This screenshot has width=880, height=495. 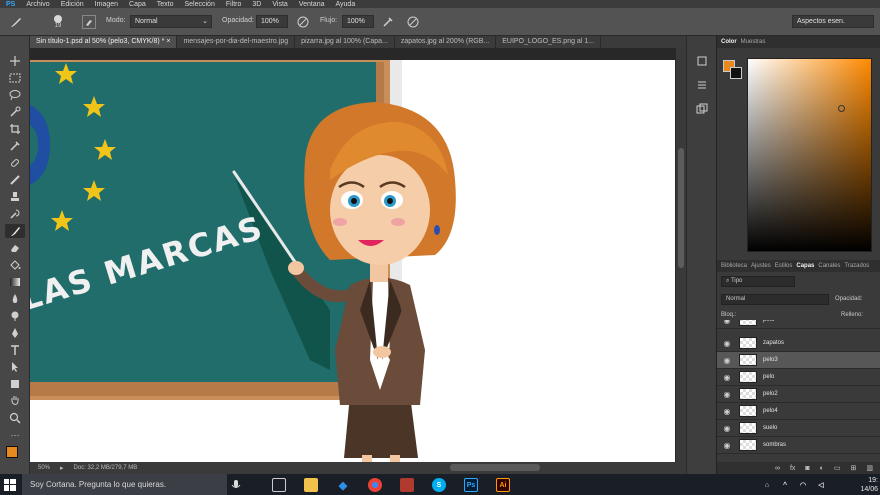 What do you see at coordinates (439, 485) in the screenshot?
I see `skype-icon: S` at bounding box center [439, 485].